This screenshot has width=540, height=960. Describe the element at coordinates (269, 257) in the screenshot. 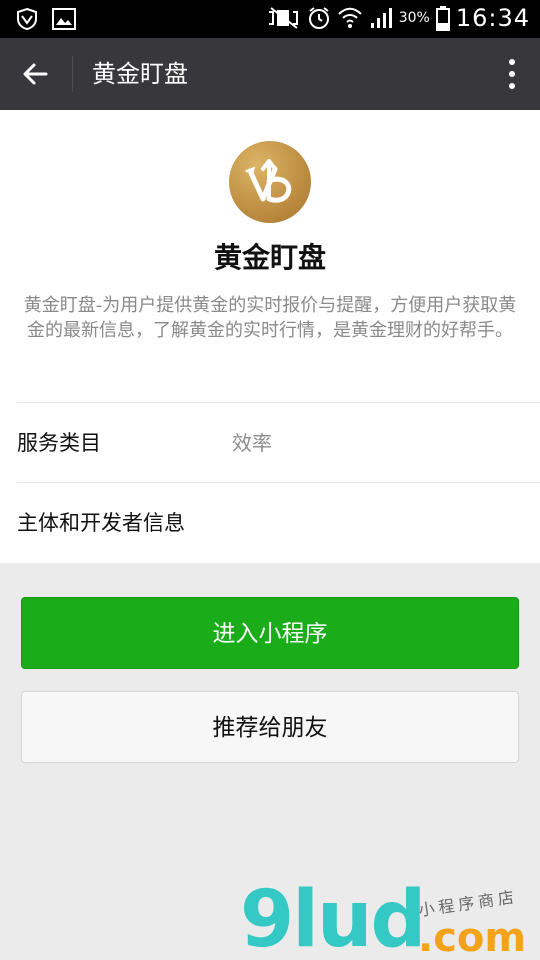

I see `mini-program-name: 黄金盯盘` at that location.